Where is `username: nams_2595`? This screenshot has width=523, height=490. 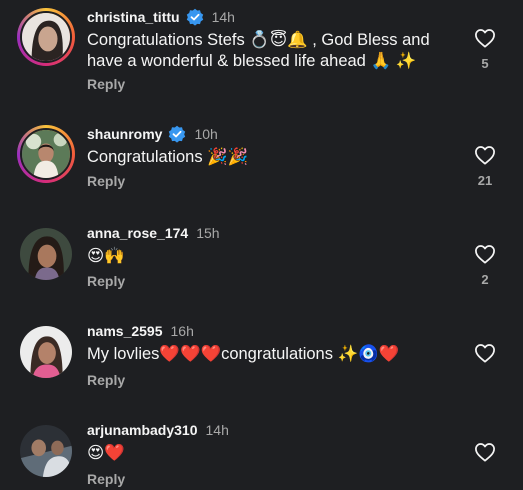 username: nams_2595 is located at coordinates (125, 331).